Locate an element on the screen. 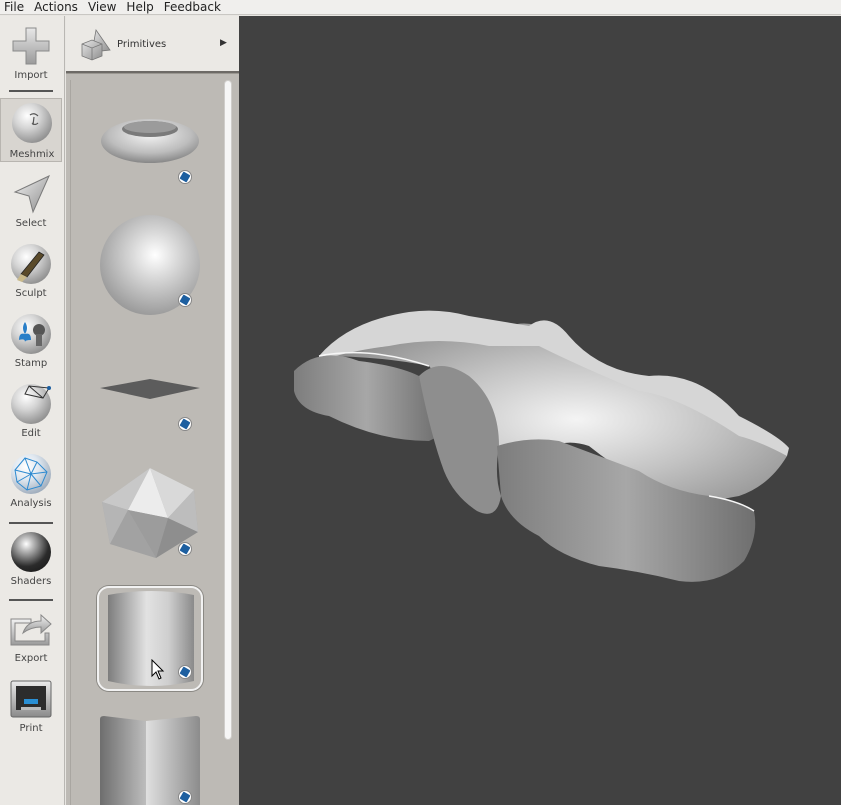 The width and height of the screenshot is (841, 805). tool-shaders-label: Shaders is located at coordinates (31, 581).